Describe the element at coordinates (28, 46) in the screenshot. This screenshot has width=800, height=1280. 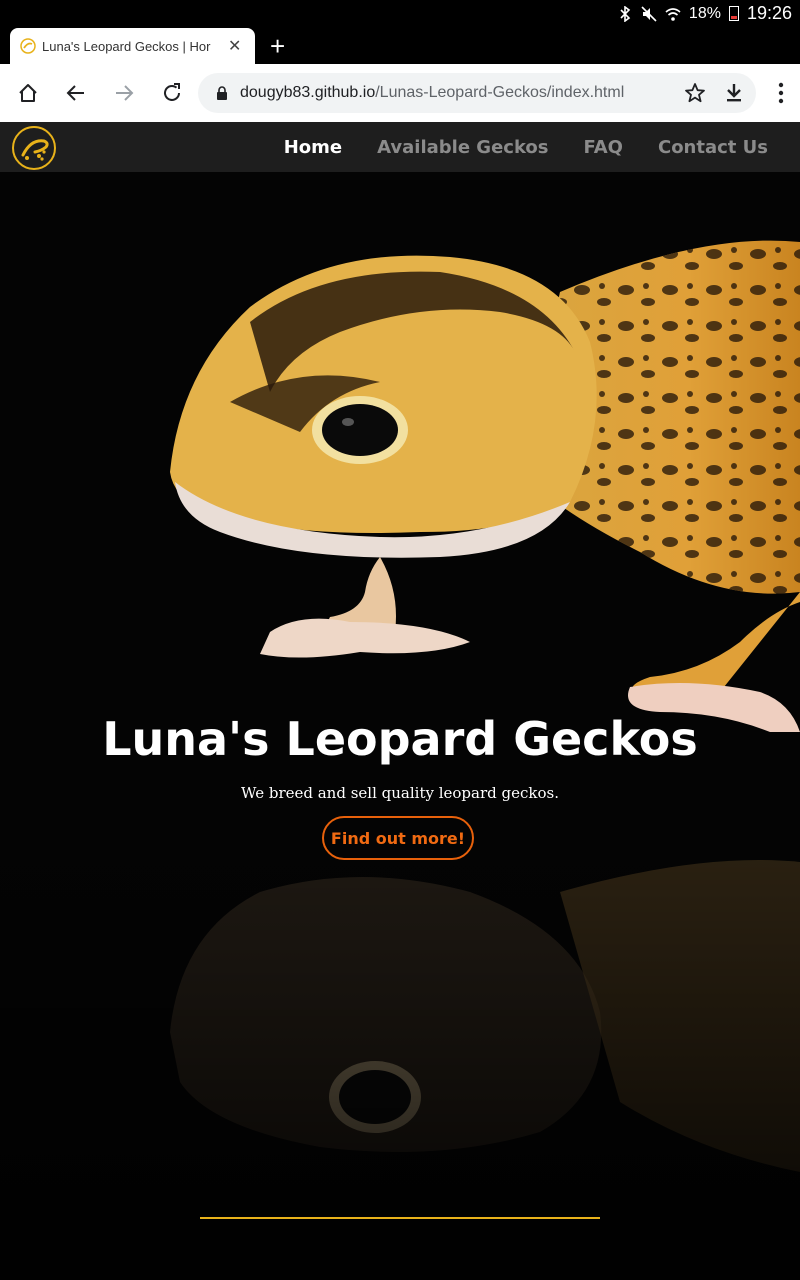
I see `gecko-favicon-icon` at that location.